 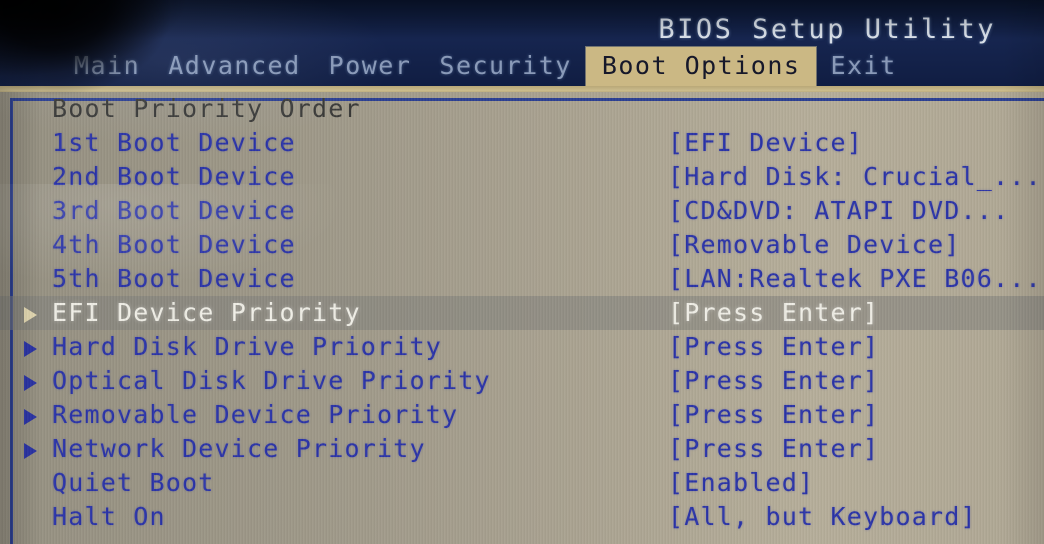 I want to click on setting-row: EFI Device Priority [Press Enter], so click(x=522, y=313).